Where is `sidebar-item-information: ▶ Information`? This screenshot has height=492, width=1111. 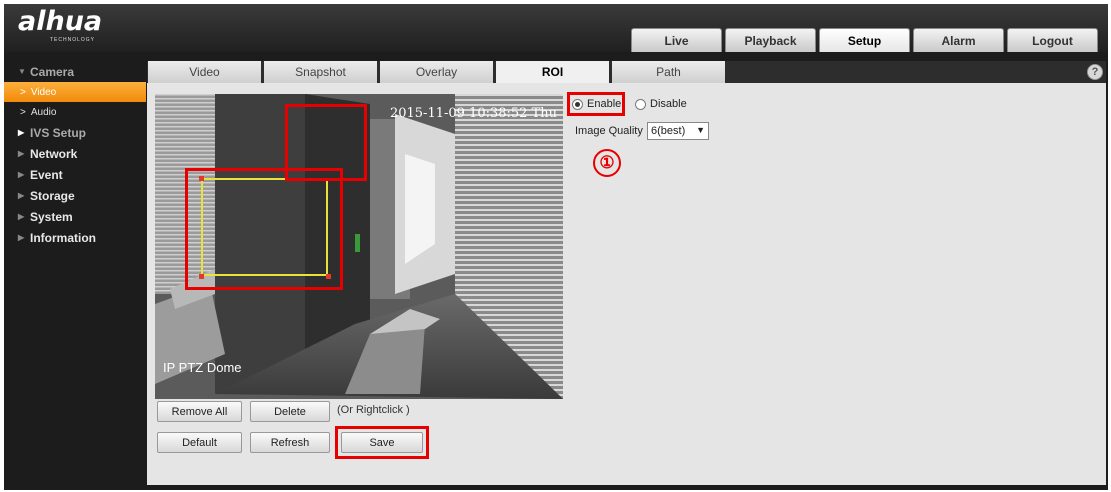
sidebar-item-information: ▶ Information is located at coordinates (75, 237).